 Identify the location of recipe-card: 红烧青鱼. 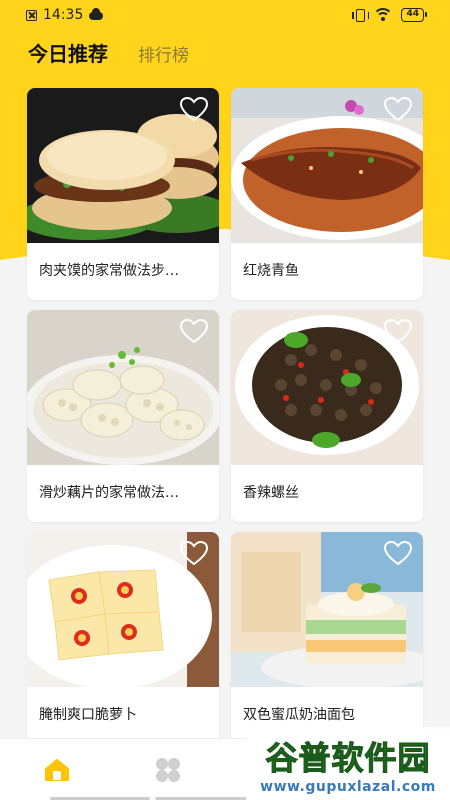
(327, 194).